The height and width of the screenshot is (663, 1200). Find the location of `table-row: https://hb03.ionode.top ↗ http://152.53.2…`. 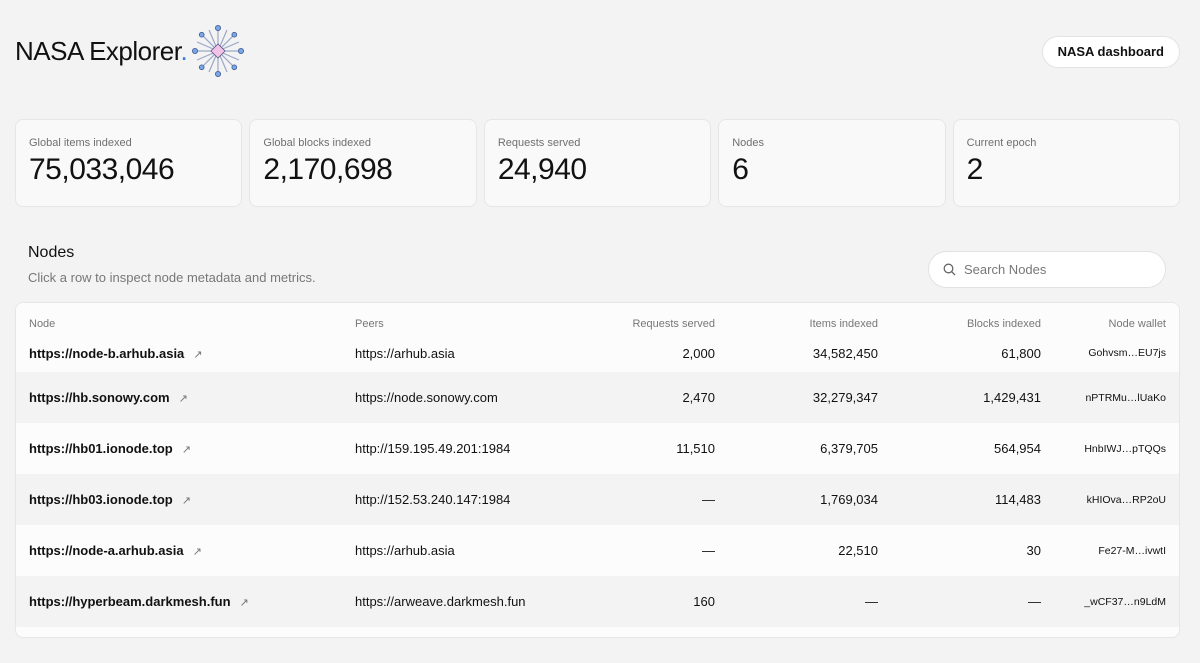

table-row: https://hb03.ionode.top ↗ http://152.53.2… is located at coordinates (597, 499).